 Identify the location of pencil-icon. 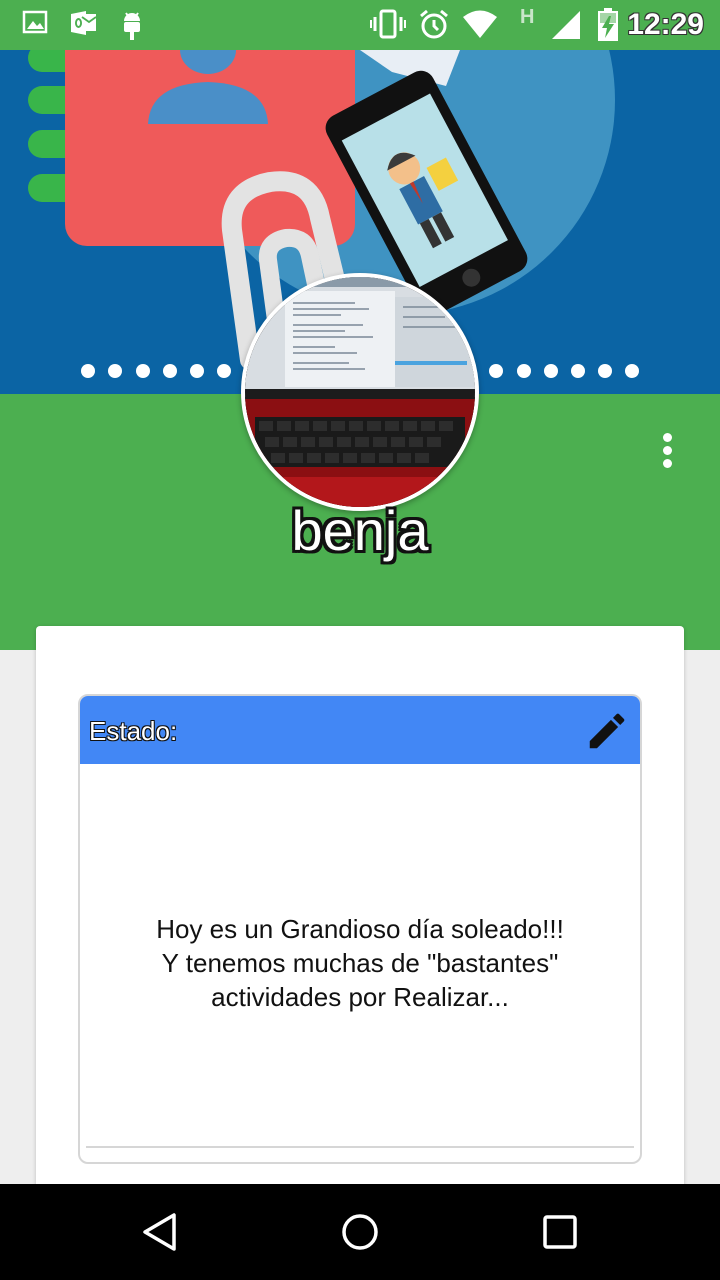
(607, 731).